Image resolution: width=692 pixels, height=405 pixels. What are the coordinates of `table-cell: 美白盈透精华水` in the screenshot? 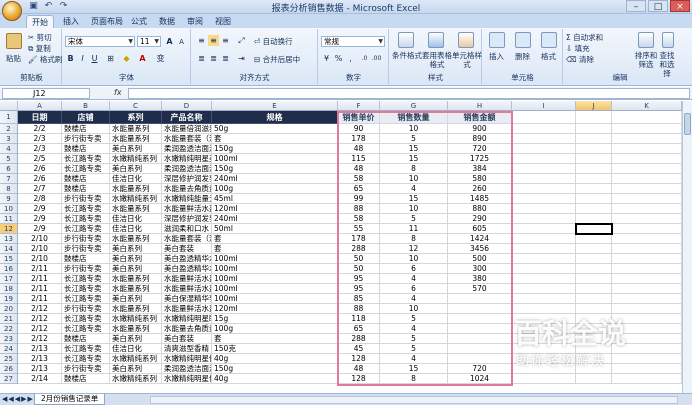 It's located at (187, 269).